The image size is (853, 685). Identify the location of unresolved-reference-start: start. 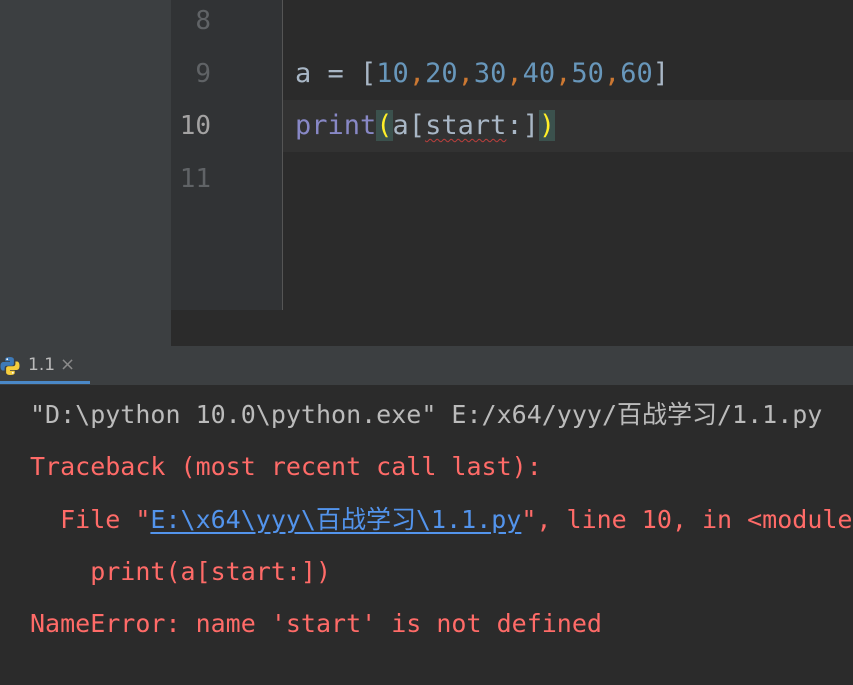
(465, 125).